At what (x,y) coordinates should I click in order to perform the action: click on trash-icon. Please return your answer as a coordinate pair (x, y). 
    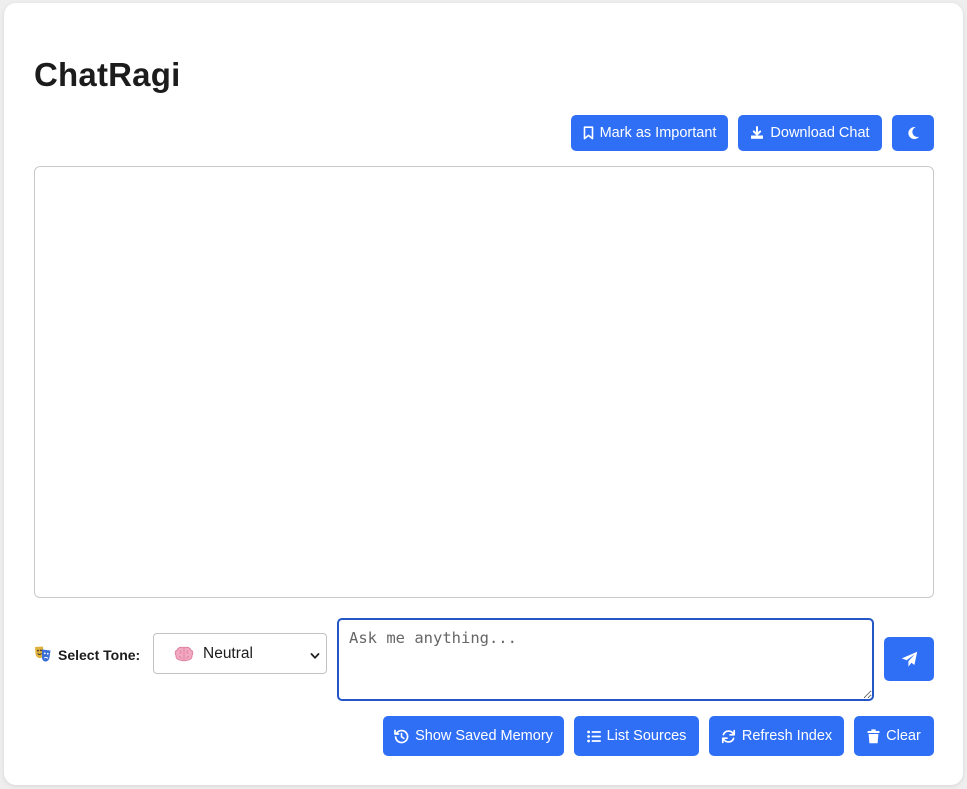
    Looking at the image, I should click on (873, 736).